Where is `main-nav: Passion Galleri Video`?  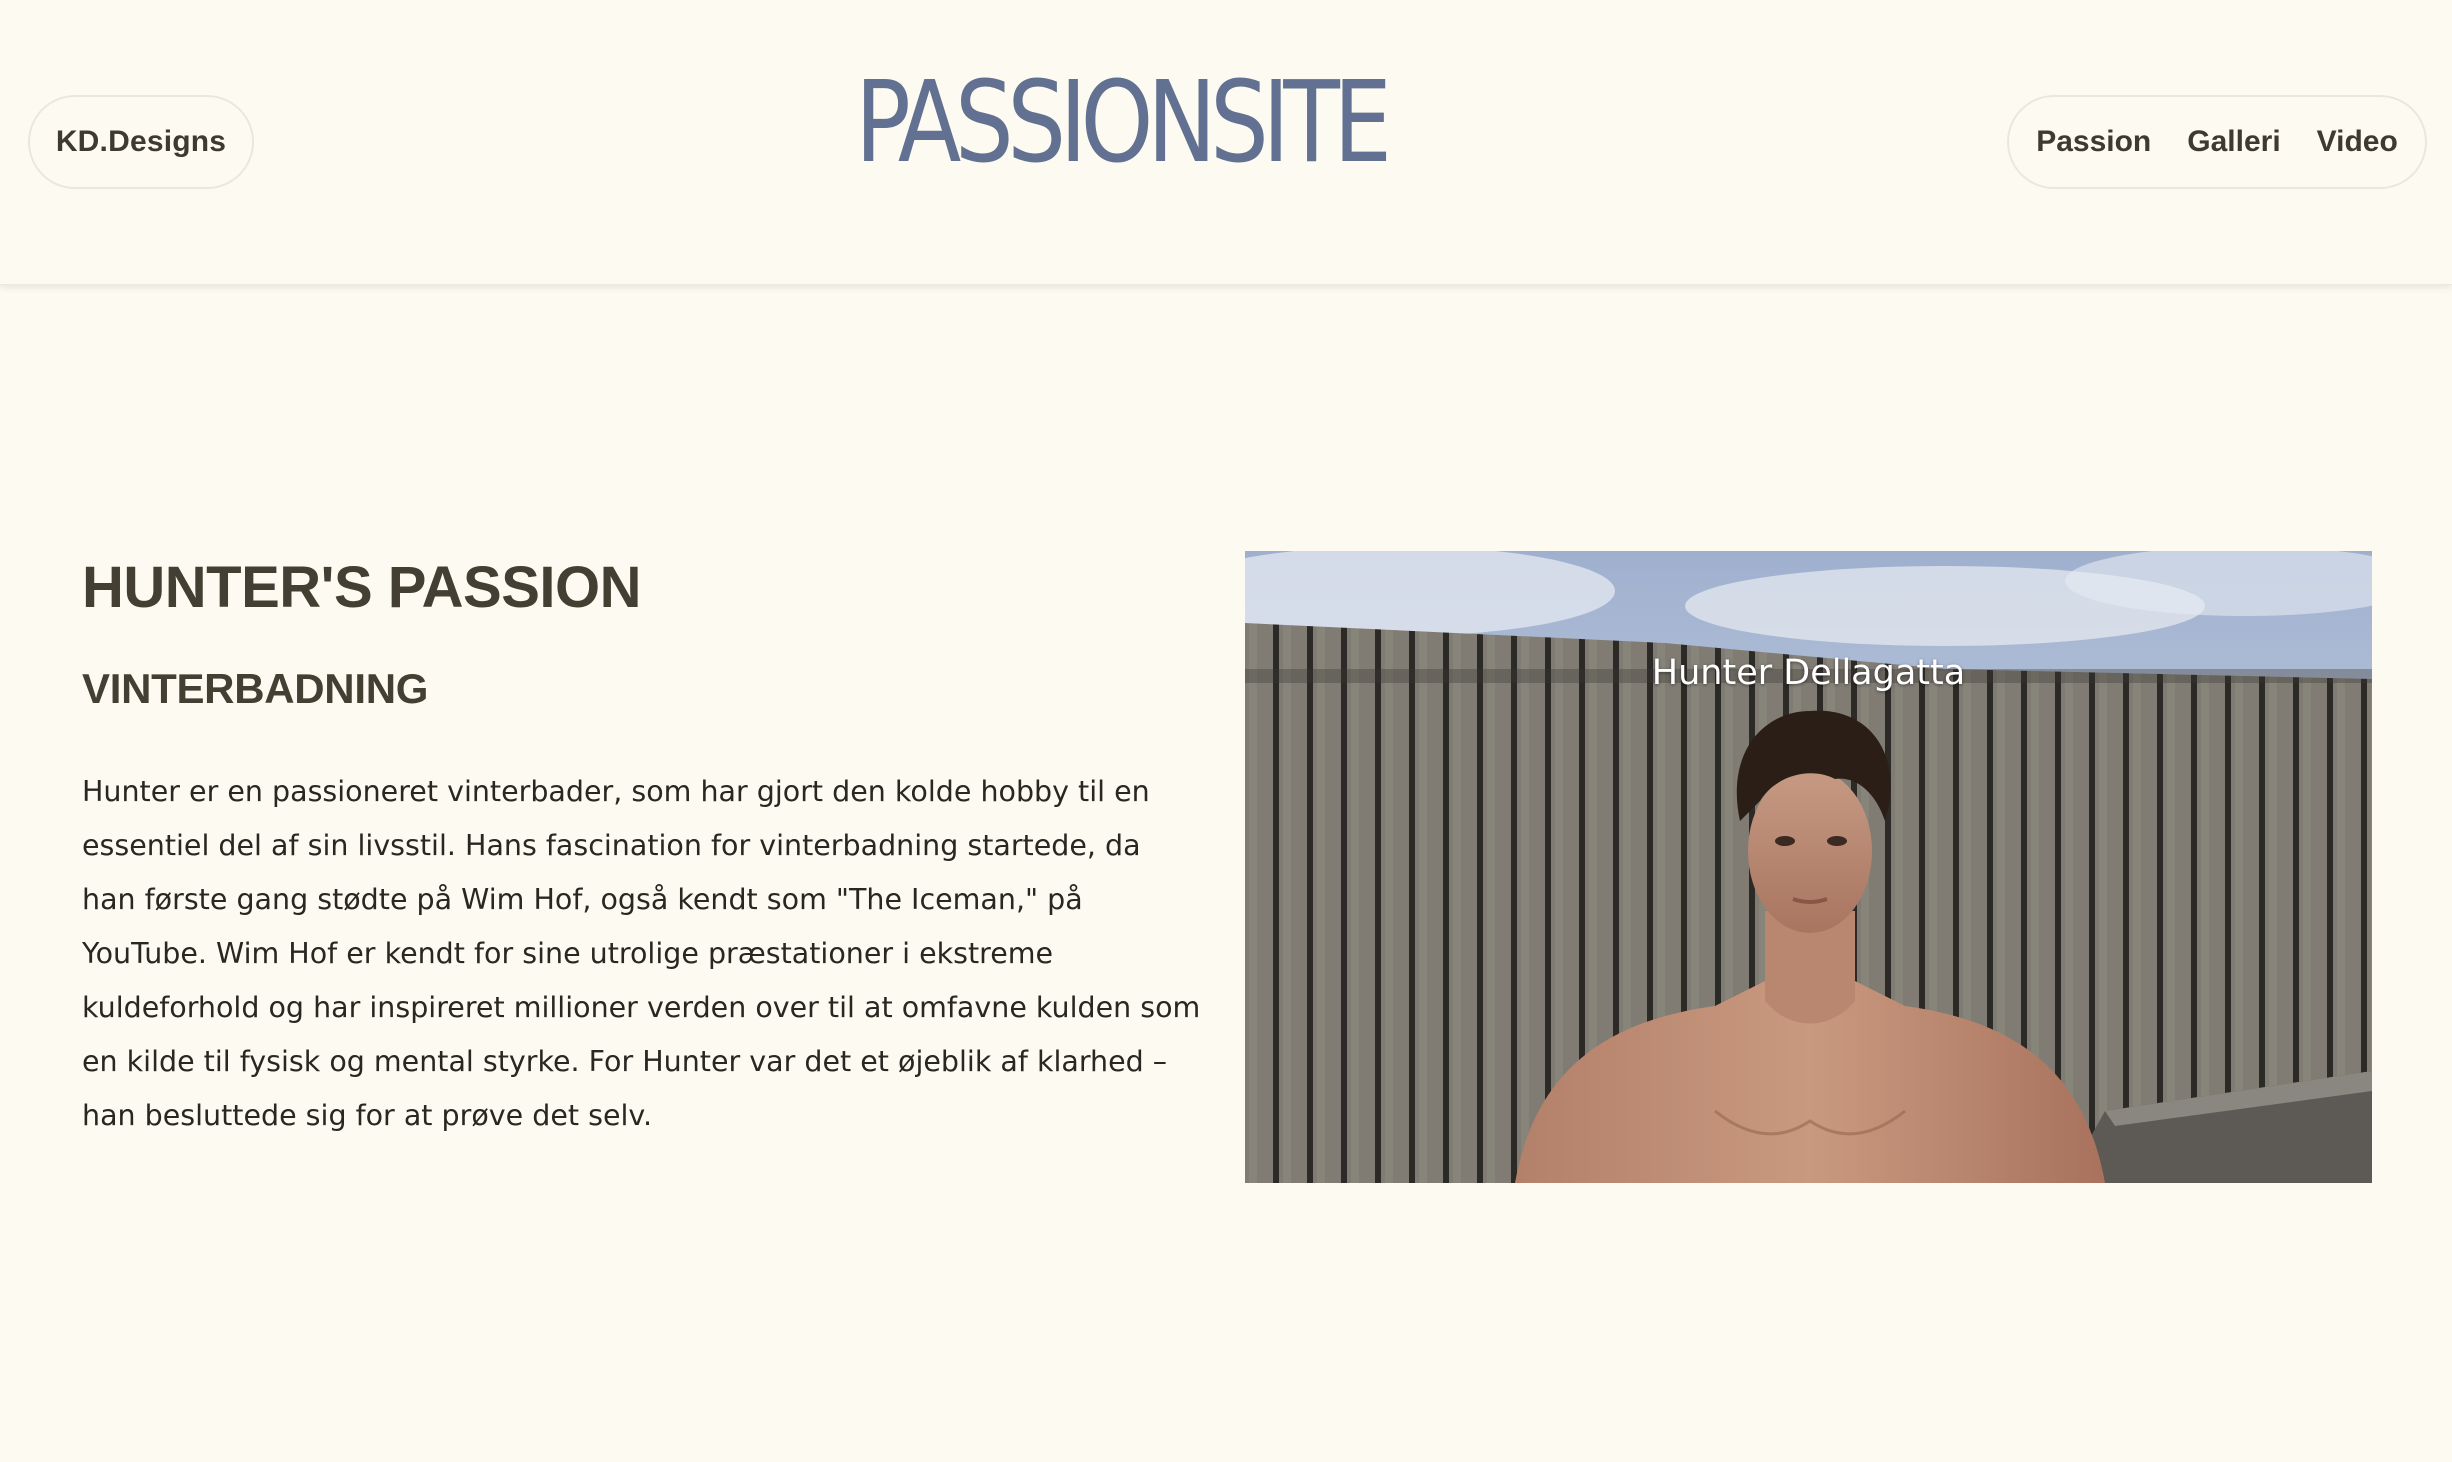 main-nav: Passion Galleri Video is located at coordinates (2217, 142).